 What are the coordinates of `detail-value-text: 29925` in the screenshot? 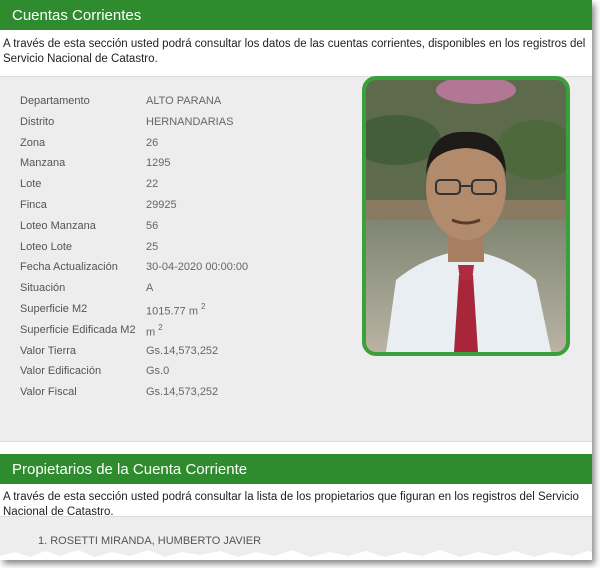 It's located at (161, 205).